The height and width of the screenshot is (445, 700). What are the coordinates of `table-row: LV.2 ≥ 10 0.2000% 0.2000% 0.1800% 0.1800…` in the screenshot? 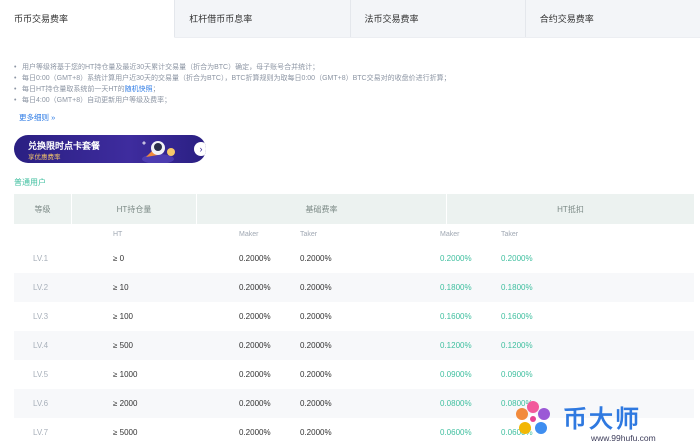 It's located at (354, 287).